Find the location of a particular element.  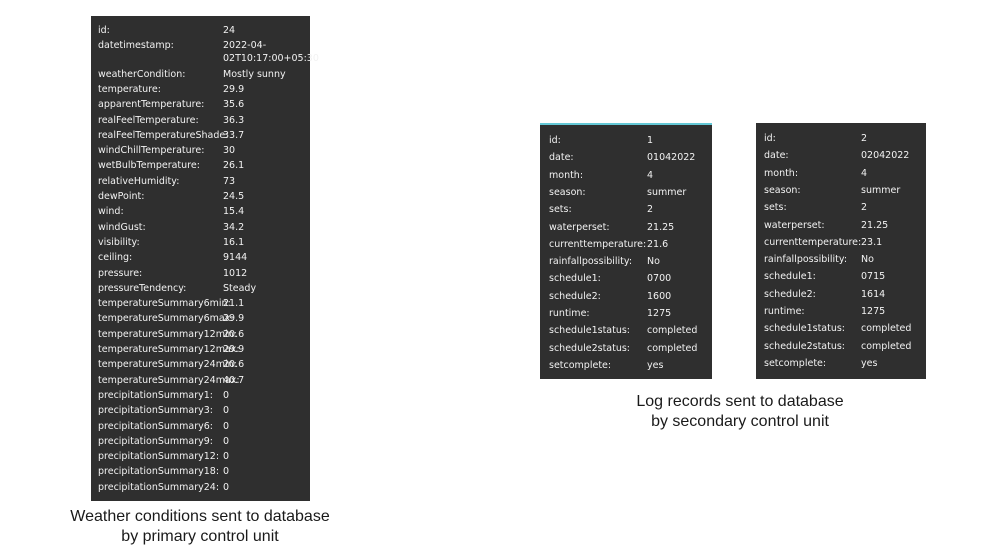

field-value: 40.7 is located at coordinates (234, 380).